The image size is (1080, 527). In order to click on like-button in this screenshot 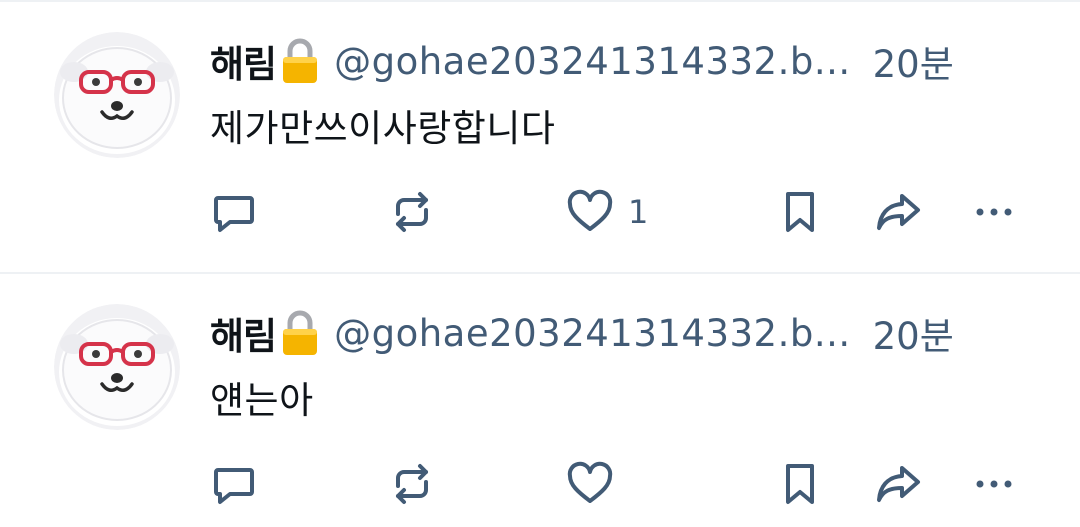, I will do `click(597, 484)`.